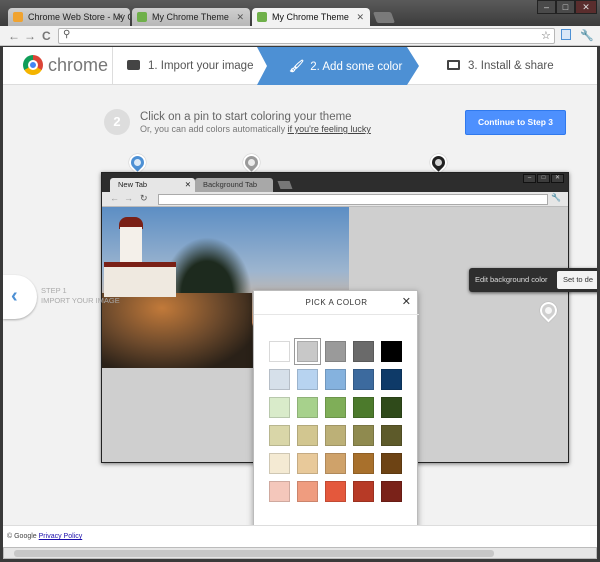 The width and height of the screenshot is (600, 562). What do you see at coordinates (511, 279) in the screenshot?
I see `tooltip-text: Edit background color` at bounding box center [511, 279].